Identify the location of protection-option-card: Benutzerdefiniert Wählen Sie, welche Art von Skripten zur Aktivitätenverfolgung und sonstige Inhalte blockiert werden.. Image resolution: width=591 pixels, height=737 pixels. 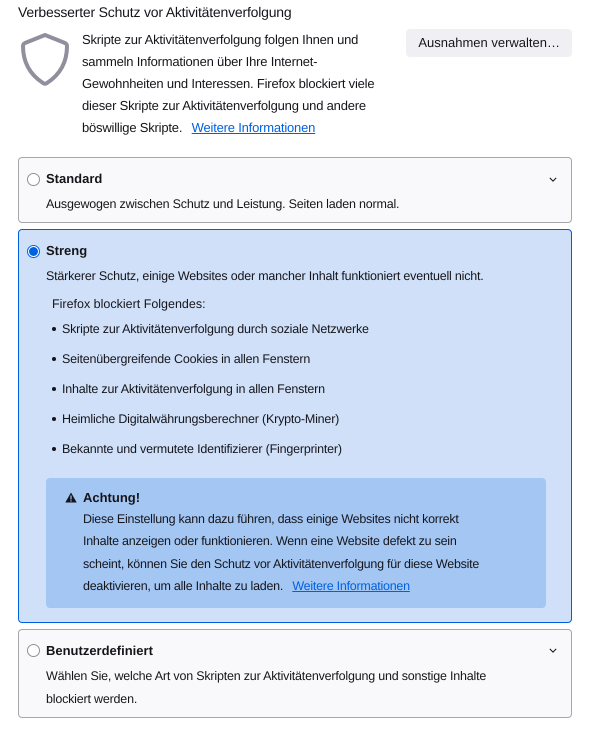
(295, 673).